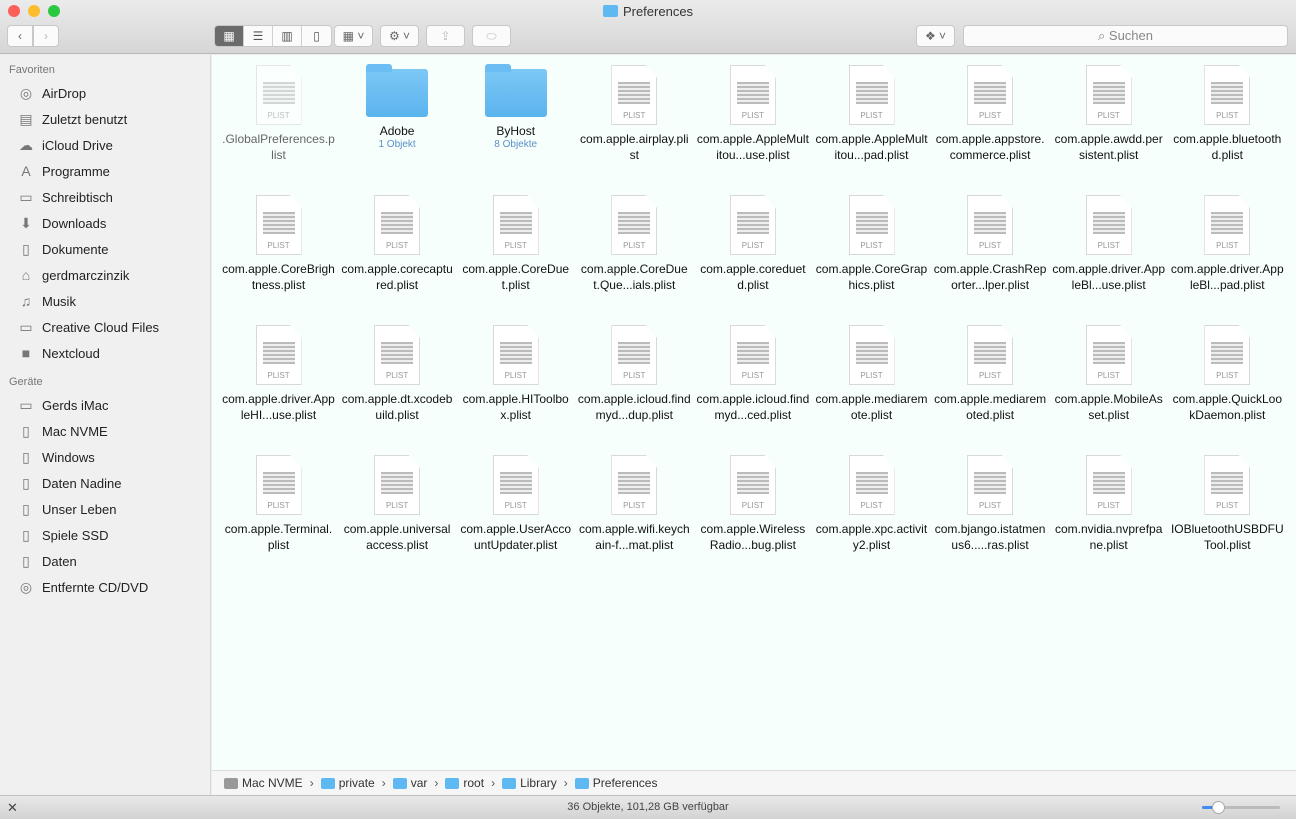  Describe the element at coordinates (752, 147) in the screenshot. I see `file-name: com.apple.AppleMultitou...use.plist` at that location.